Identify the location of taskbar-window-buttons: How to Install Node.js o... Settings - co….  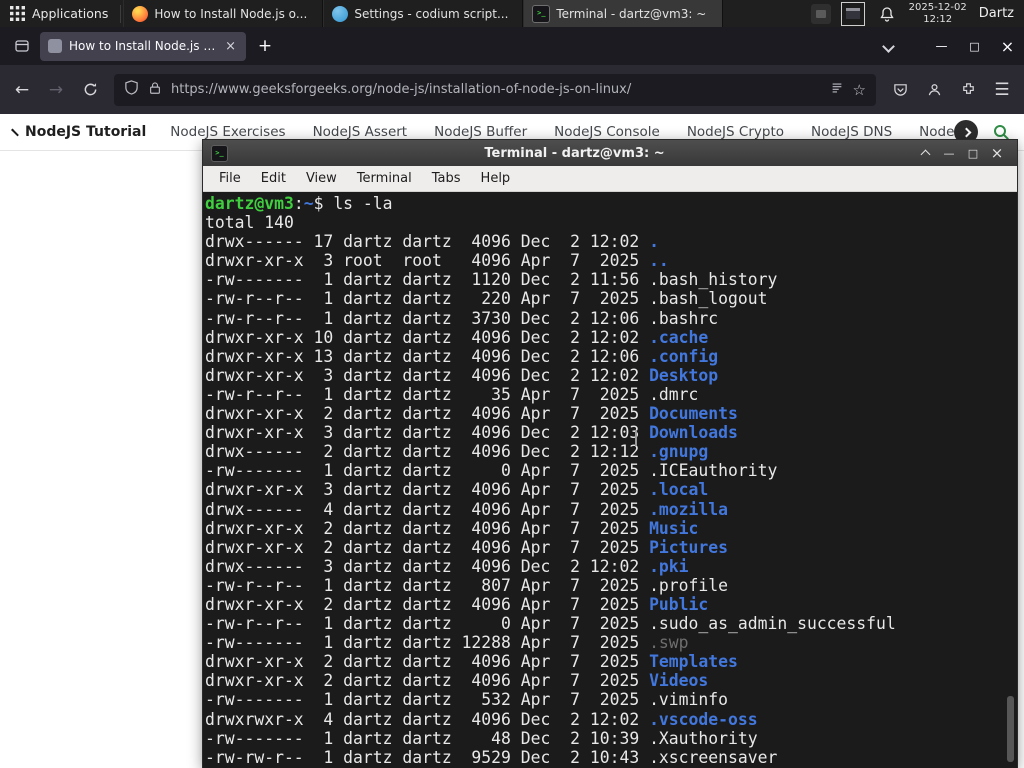
(423, 13).